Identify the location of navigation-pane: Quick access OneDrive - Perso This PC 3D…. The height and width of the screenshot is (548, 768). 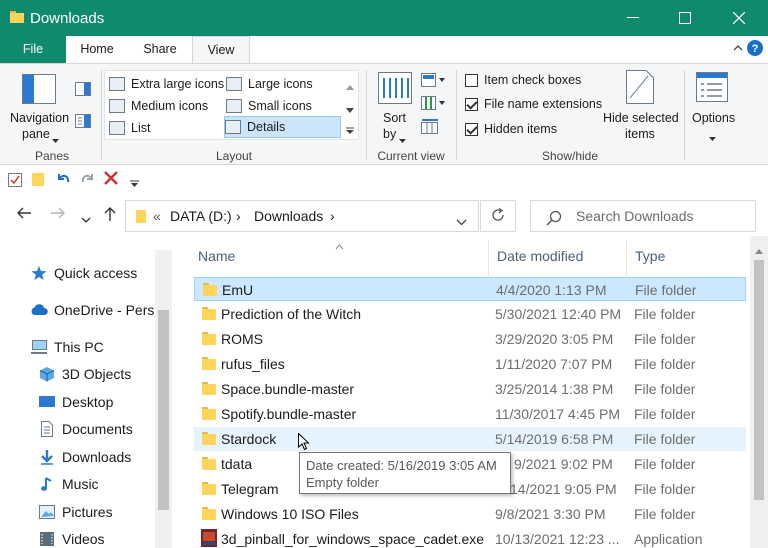
(85, 399).